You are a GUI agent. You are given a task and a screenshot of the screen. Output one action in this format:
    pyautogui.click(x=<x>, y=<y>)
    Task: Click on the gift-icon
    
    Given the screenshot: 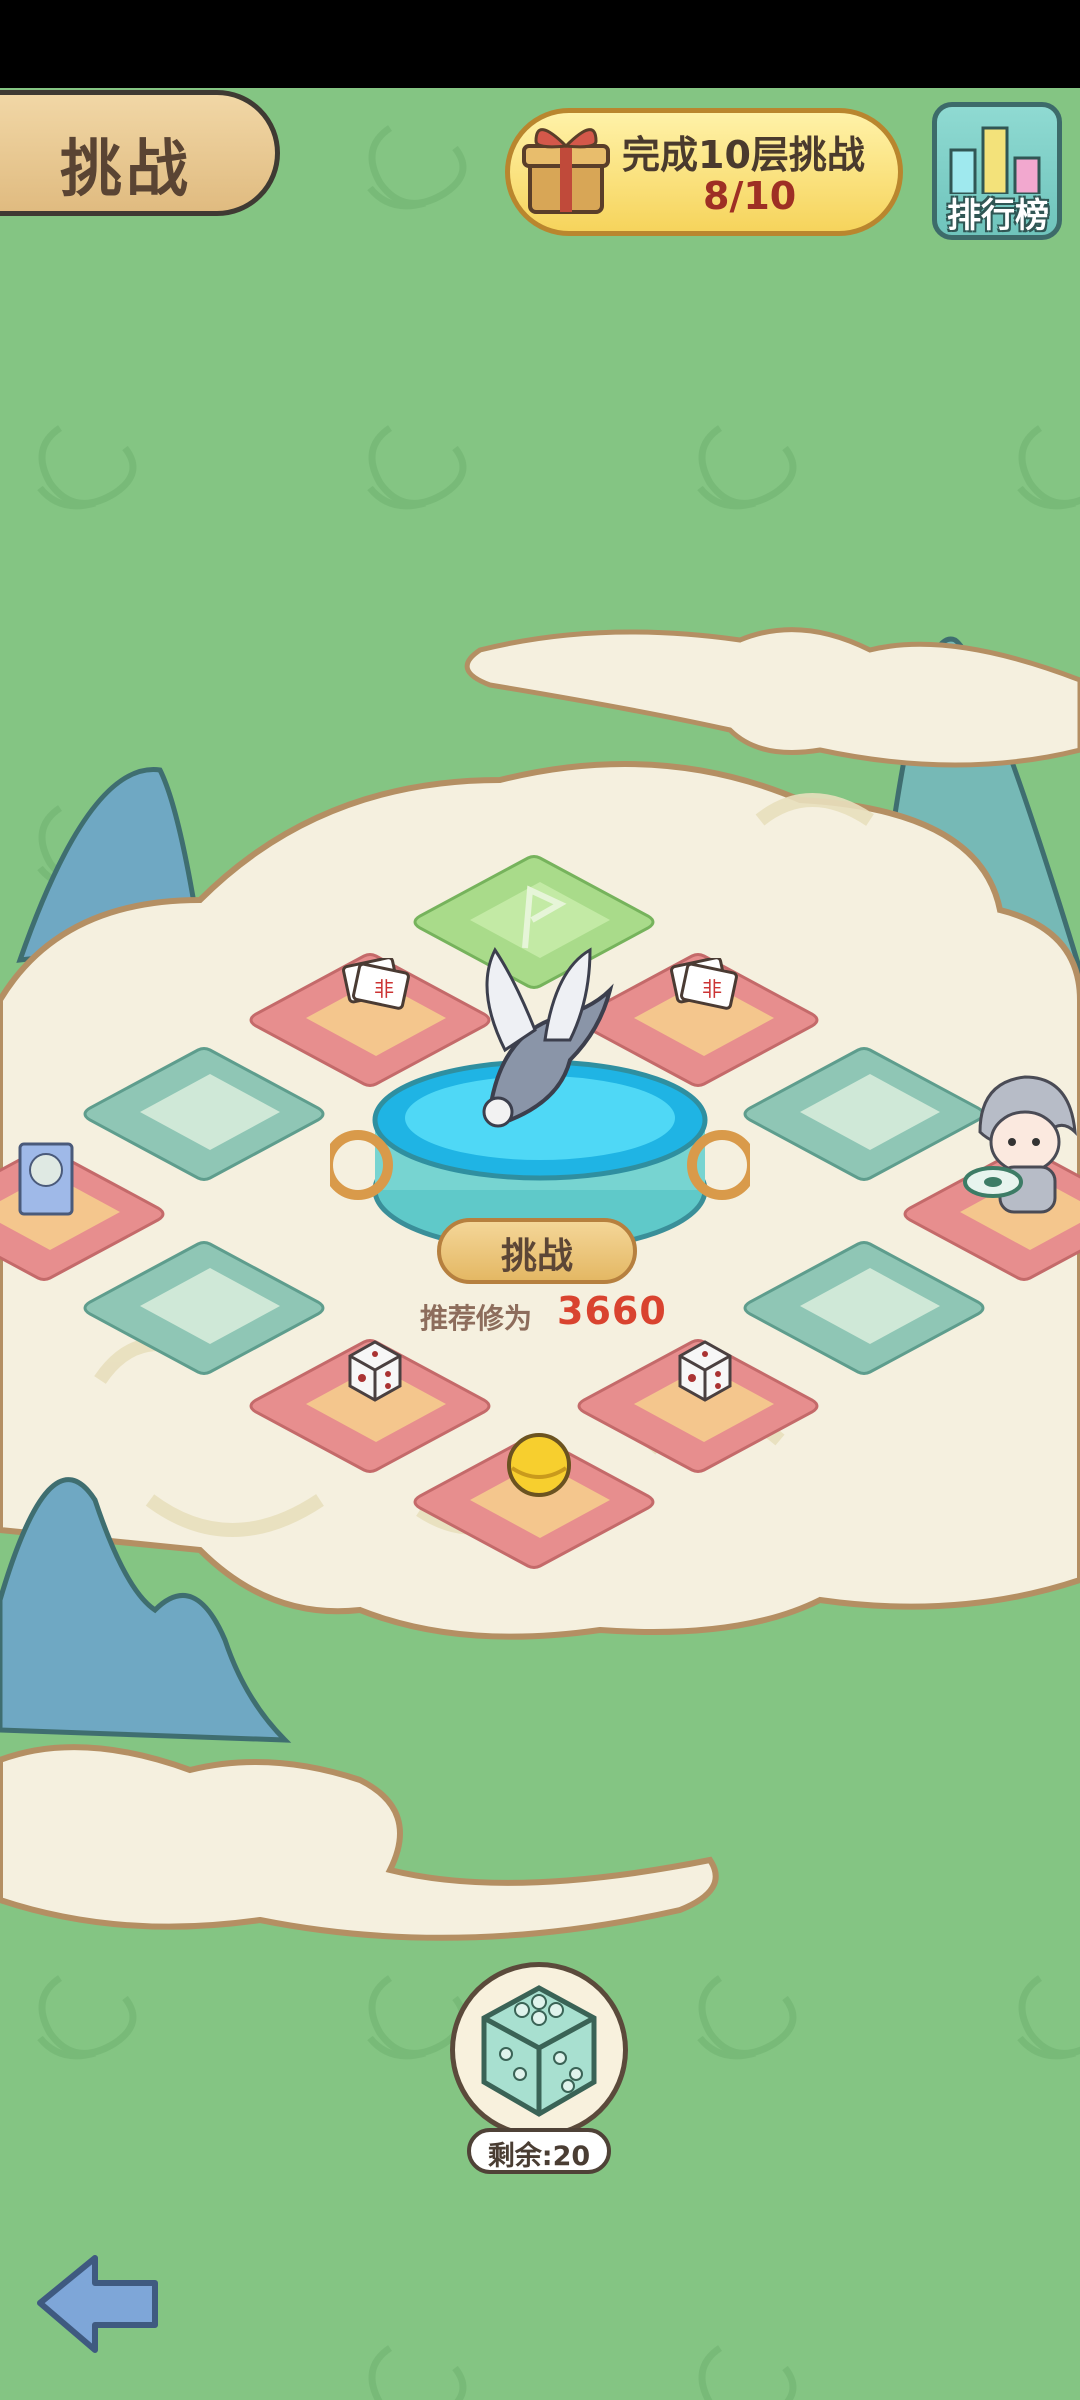 What is the action you would take?
    pyautogui.click(x=566, y=171)
    